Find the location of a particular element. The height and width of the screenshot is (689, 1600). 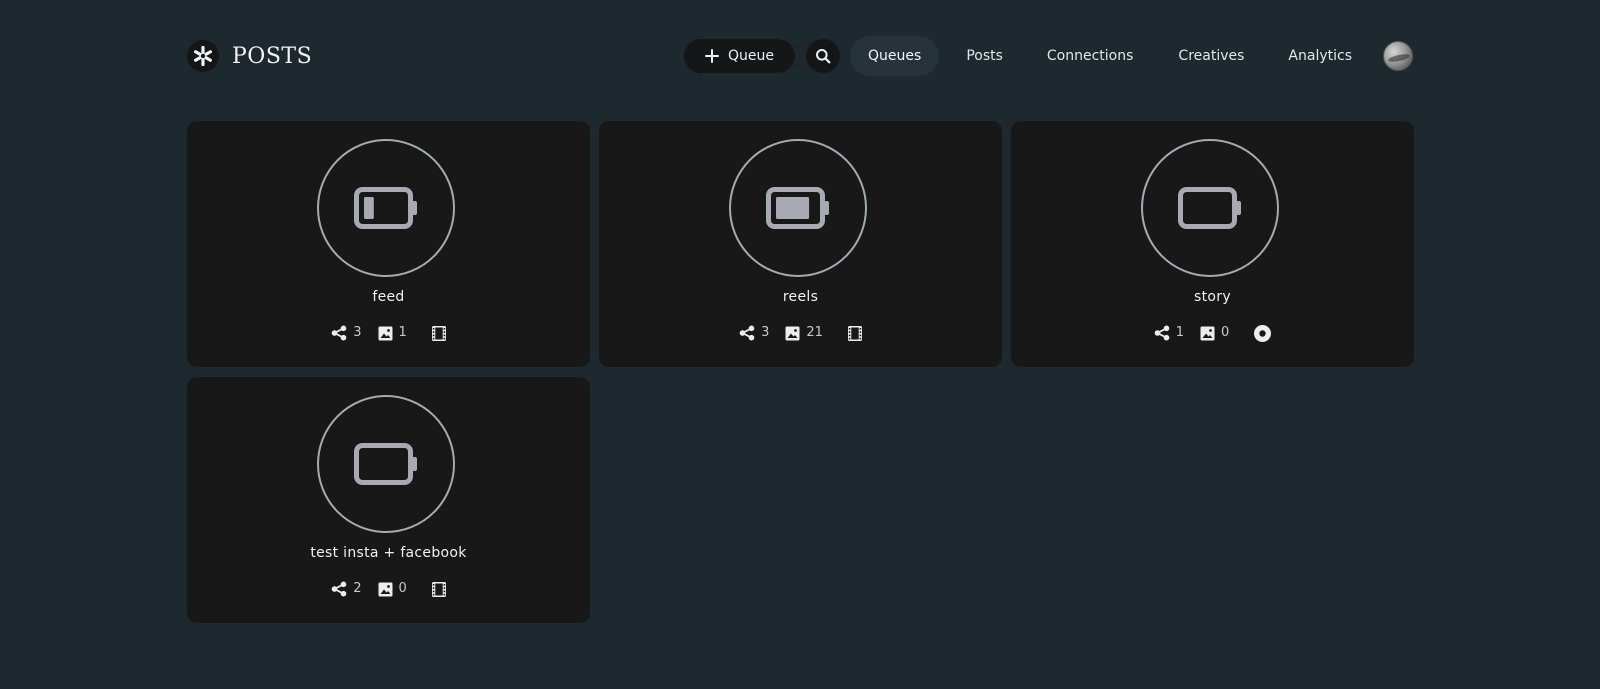

record-icon is located at coordinates (1263, 333).